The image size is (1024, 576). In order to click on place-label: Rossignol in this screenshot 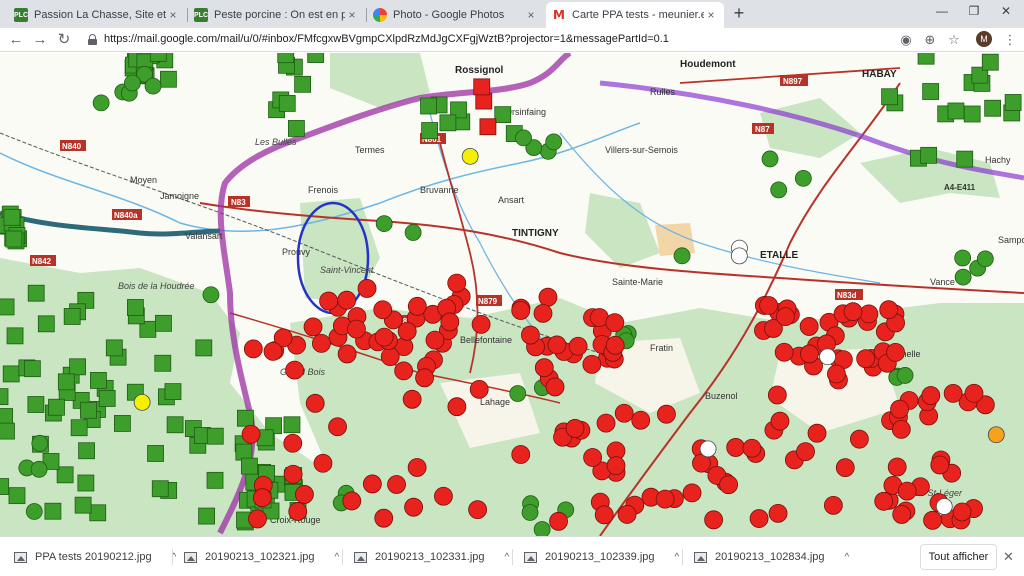, I will do `click(479, 70)`.